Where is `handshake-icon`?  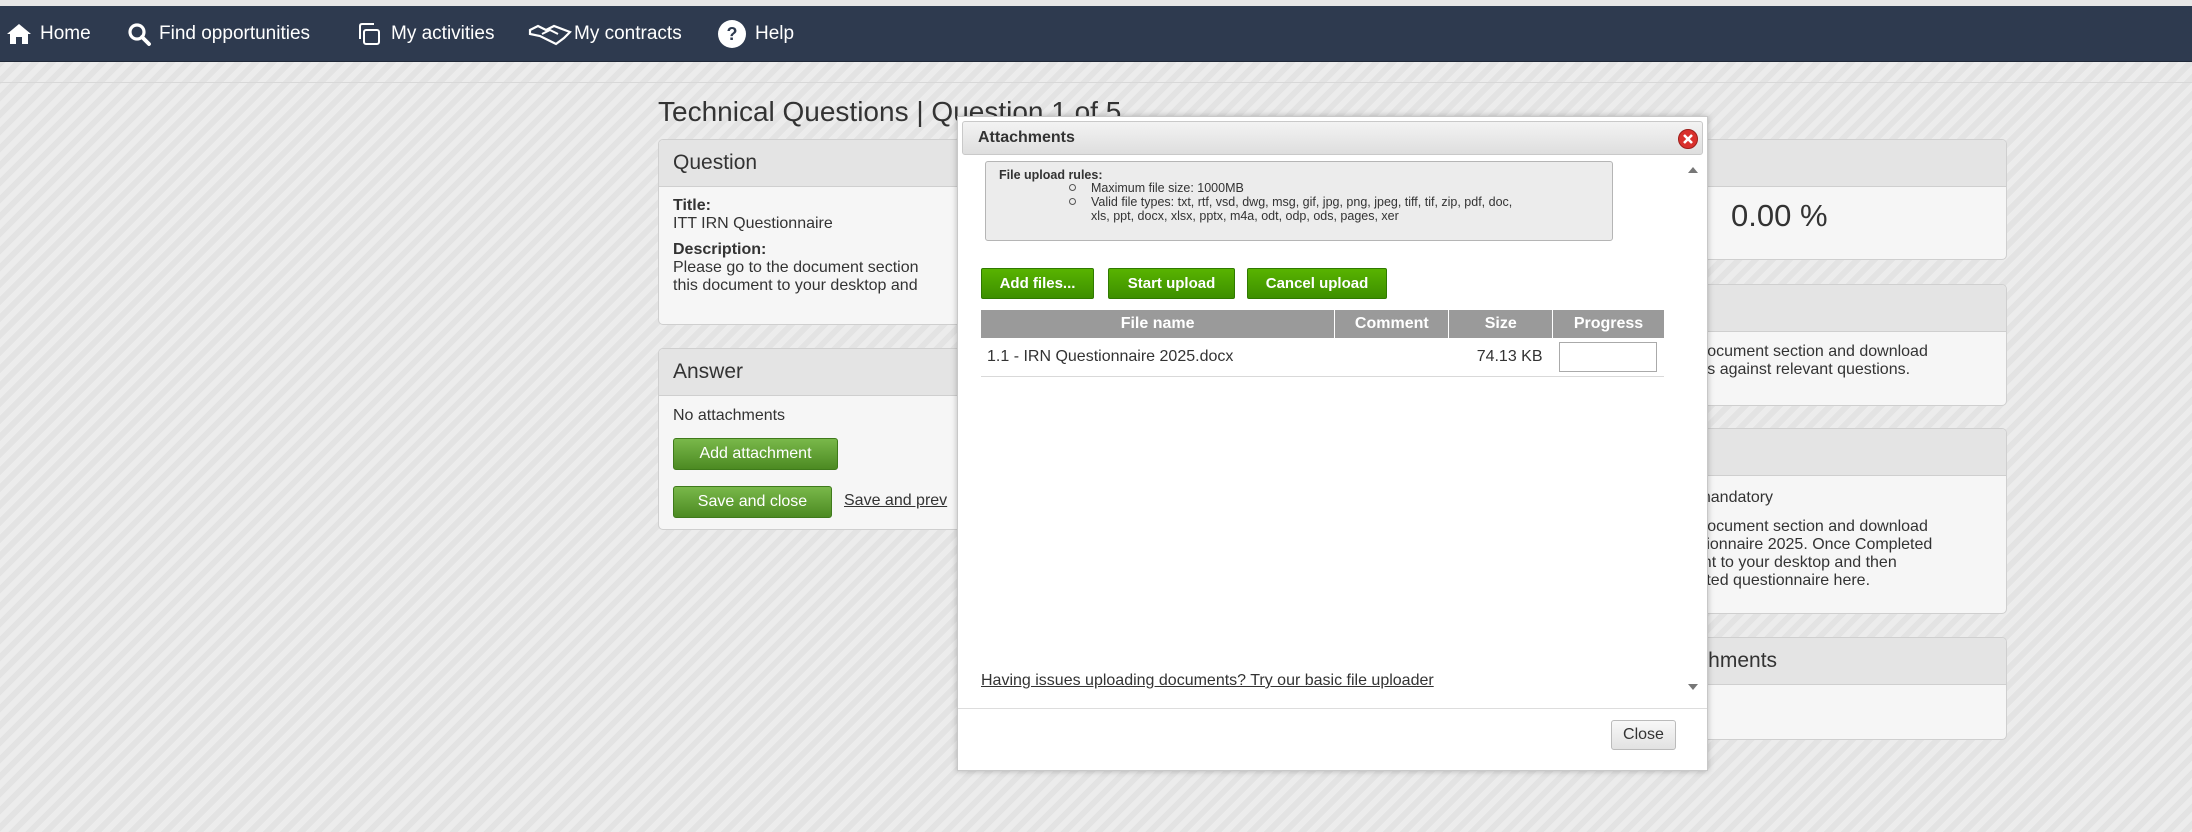 handshake-icon is located at coordinates (550, 34).